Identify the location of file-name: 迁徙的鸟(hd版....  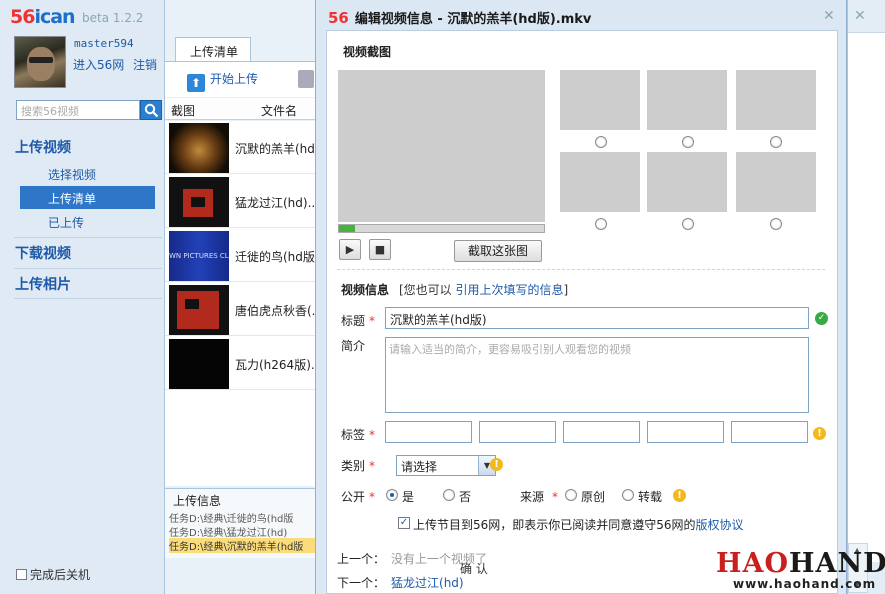
(275, 257).